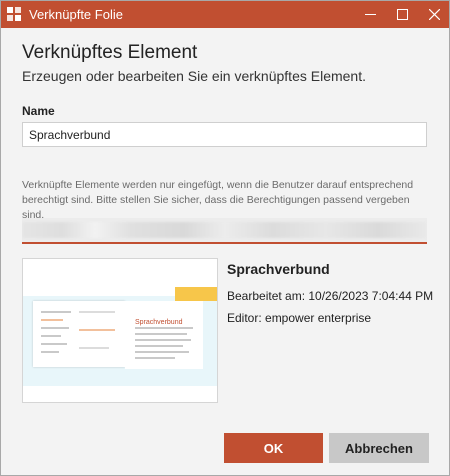 The image size is (450, 476). I want to click on preview-title: Sprachverbund, so click(278, 269).